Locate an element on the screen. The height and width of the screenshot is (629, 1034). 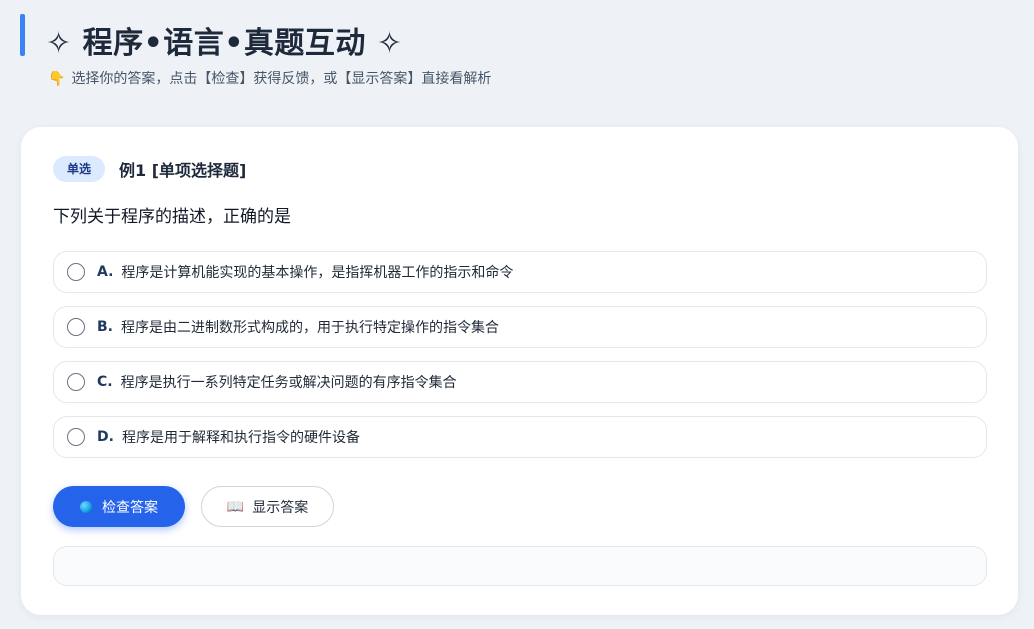
question-title: 例1 [单项选择题] is located at coordinates (183, 170).